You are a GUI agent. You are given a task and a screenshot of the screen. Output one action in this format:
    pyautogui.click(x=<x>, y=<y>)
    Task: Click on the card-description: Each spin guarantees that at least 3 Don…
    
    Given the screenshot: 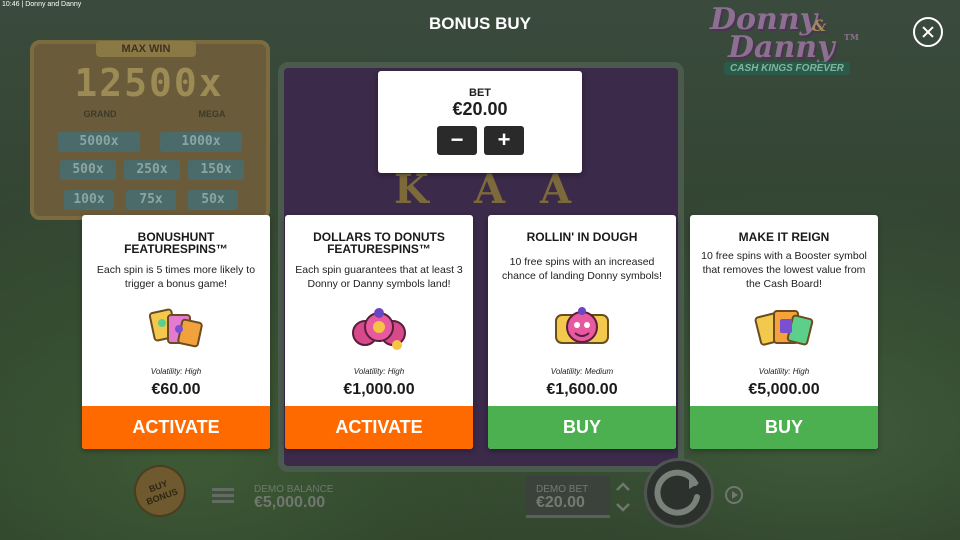 What is the action you would take?
    pyautogui.click(x=379, y=277)
    